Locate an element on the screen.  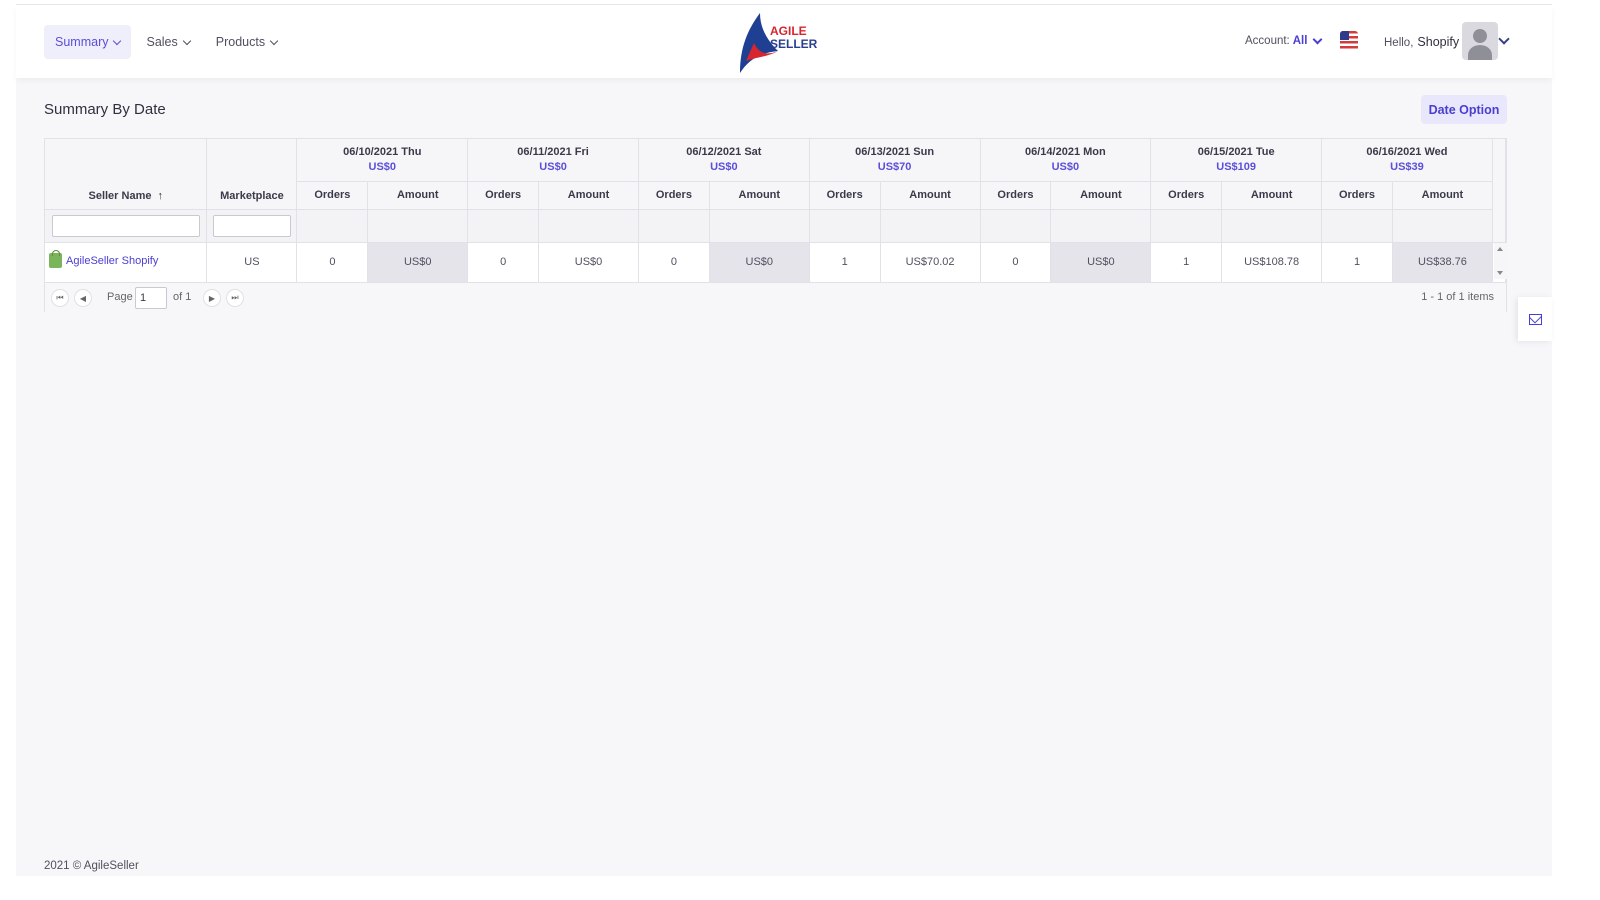
nav-products: Products is located at coordinates (246, 42).